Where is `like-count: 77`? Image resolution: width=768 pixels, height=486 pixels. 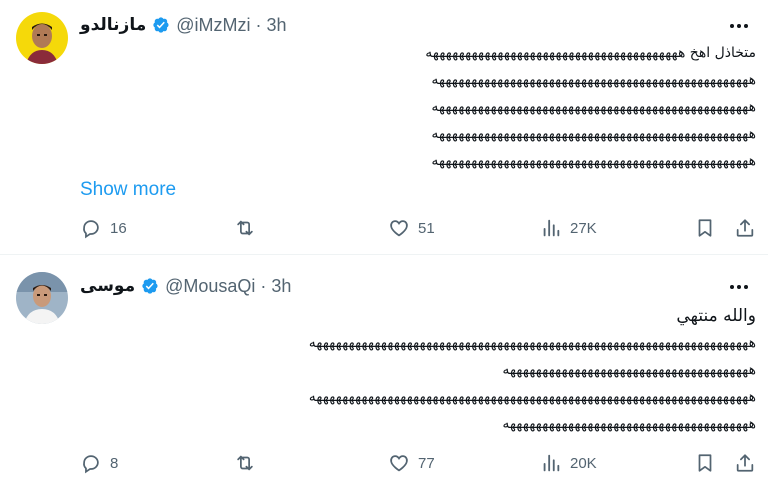
like-count: 77 is located at coordinates (426, 463).